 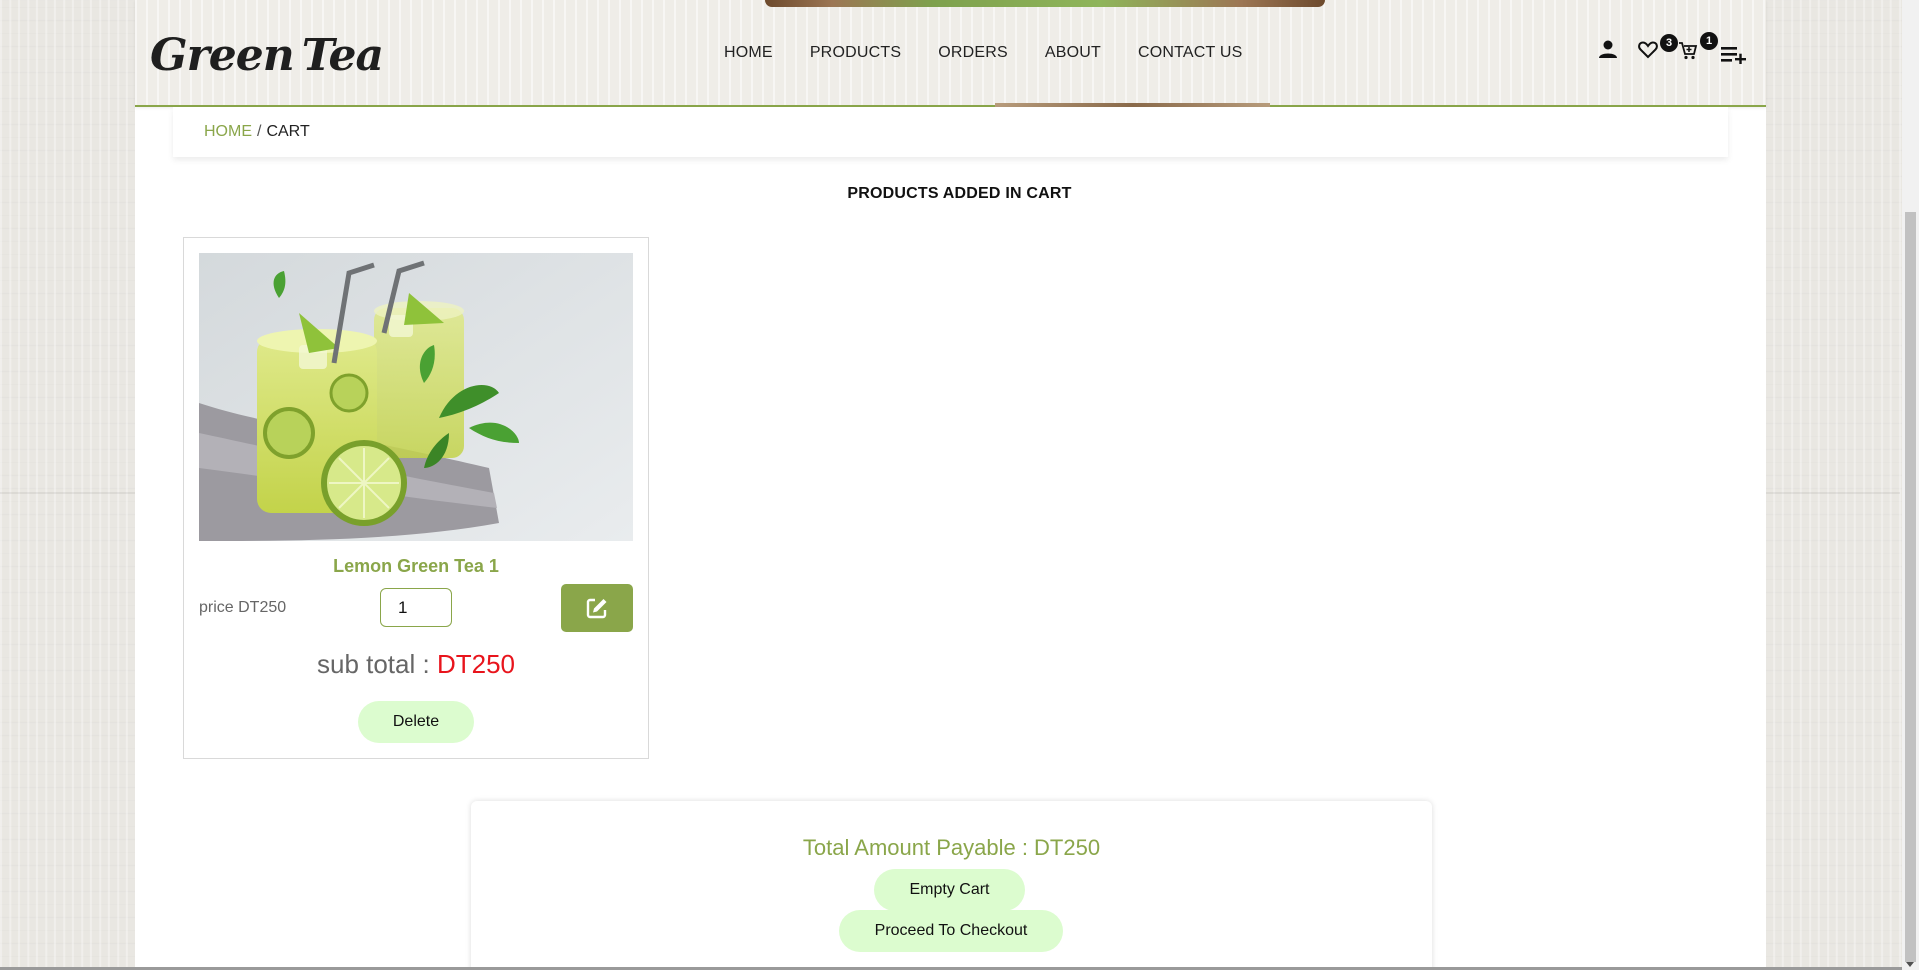 What do you see at coordinates (959, 193) in the screenshot?
I see `page-title: PRODUCTS ADDED IN CART` at bounding box center [959, 193].